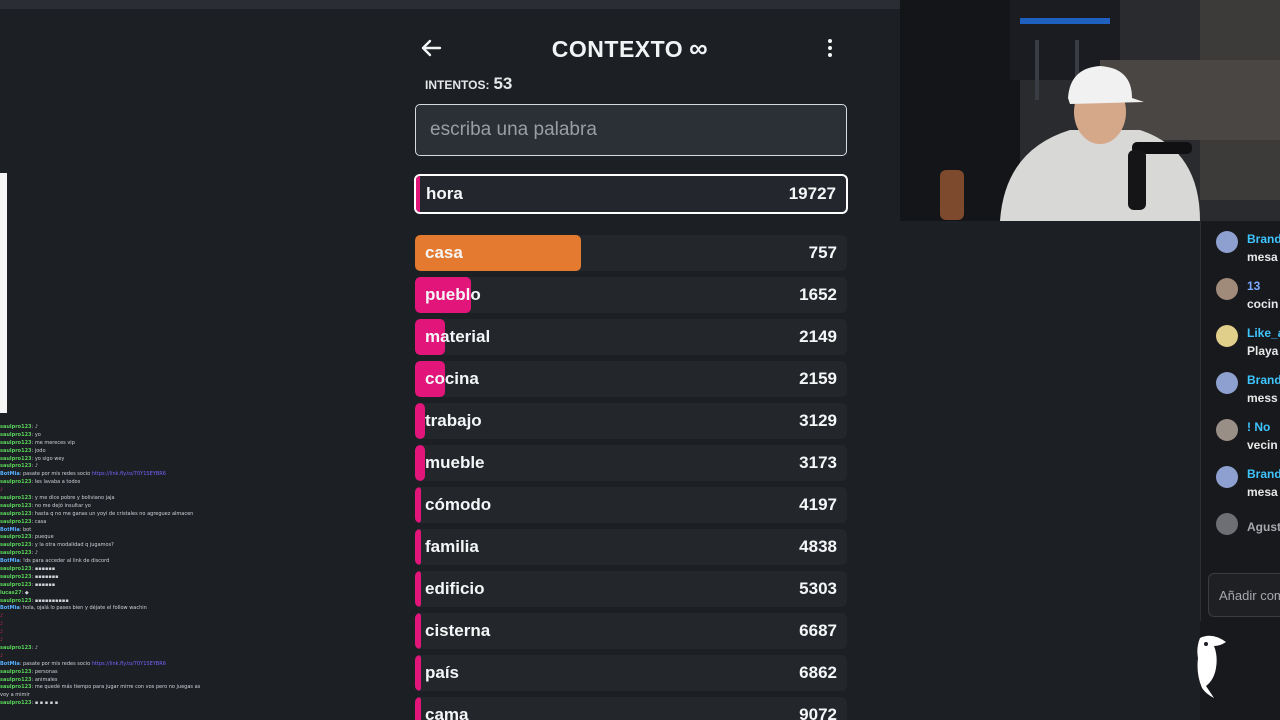 Image resolution: width=1280 pixels, height=720 pixels. Describe the element at coordinates (44, 679) in the screenshot. I see `stream-chat-text: : animales` at that location.